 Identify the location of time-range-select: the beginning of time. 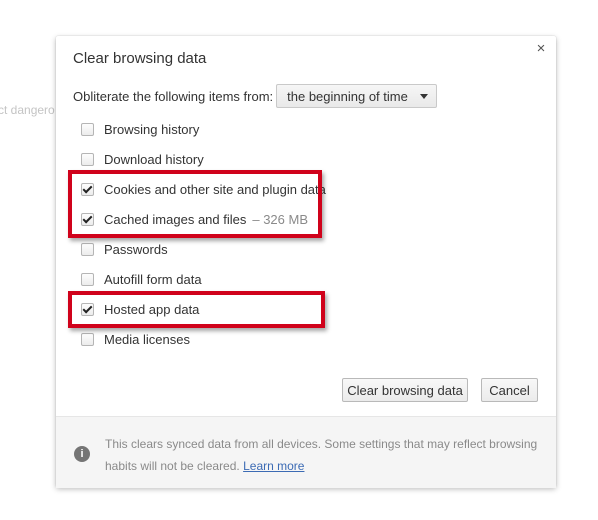
(356, 96).